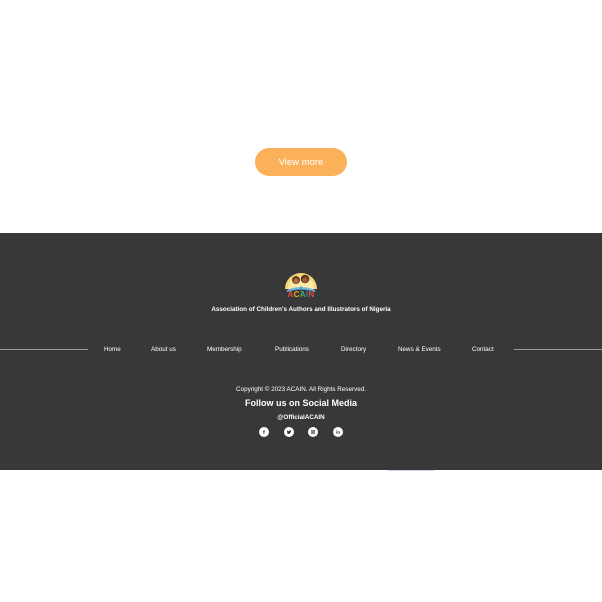  I want to click on nav-membership: Membership, so click(224, 349).